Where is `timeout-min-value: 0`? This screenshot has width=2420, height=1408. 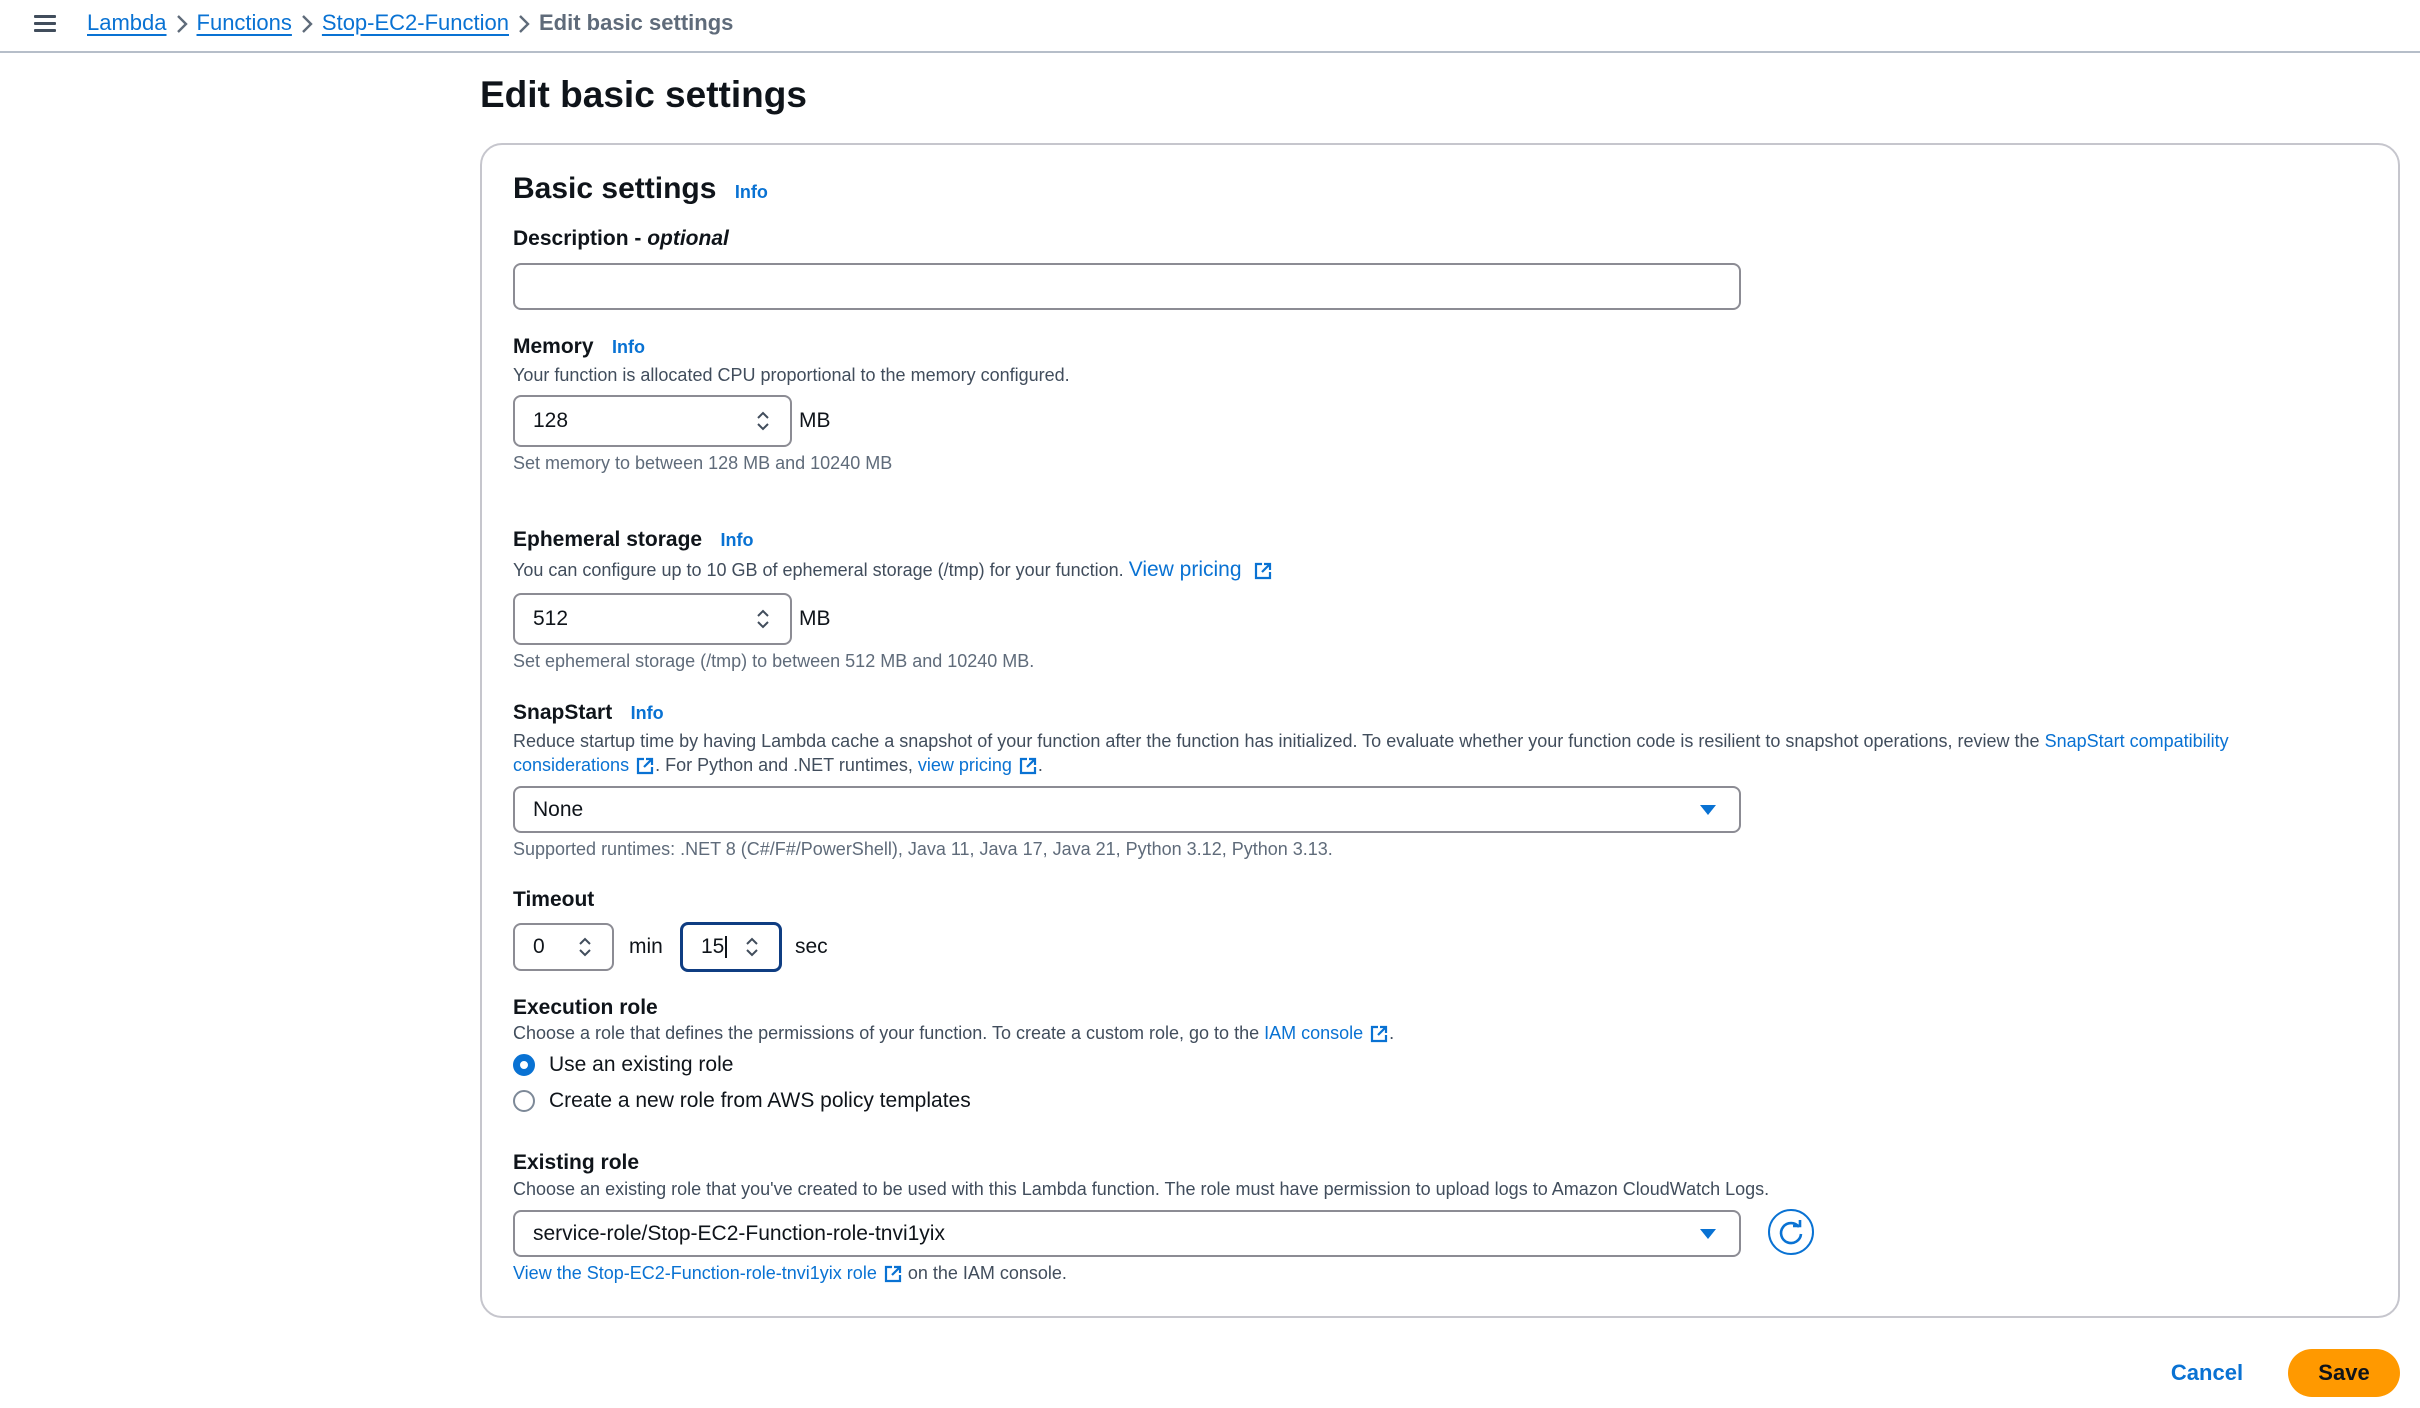 timeout-min-value: 0 is located at coordinates (539, 946).